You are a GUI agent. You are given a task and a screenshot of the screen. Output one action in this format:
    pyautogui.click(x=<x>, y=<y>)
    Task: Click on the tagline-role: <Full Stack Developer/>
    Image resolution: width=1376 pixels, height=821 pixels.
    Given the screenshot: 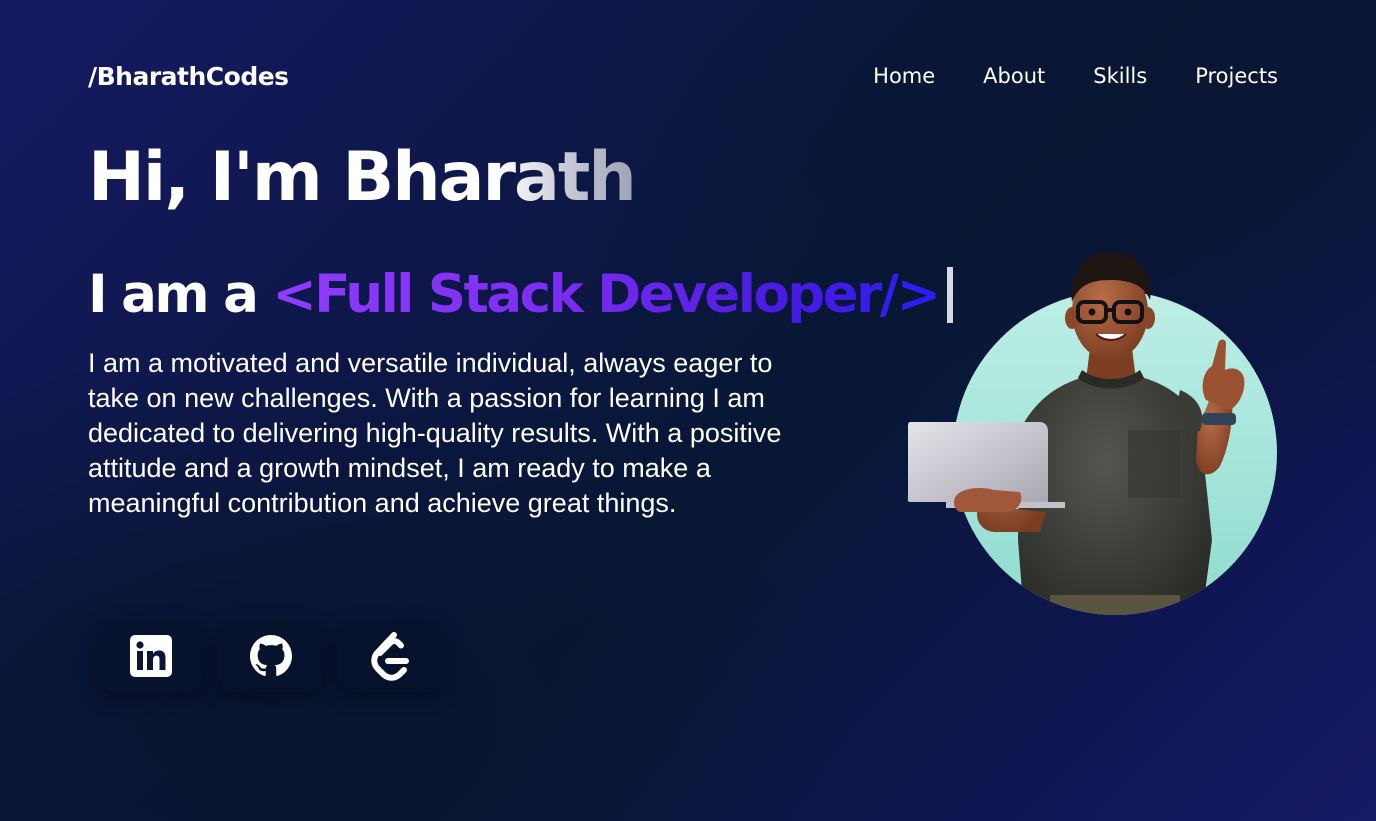 What is the action you would take?
    pyautogui.click(x=606, y=294)
    